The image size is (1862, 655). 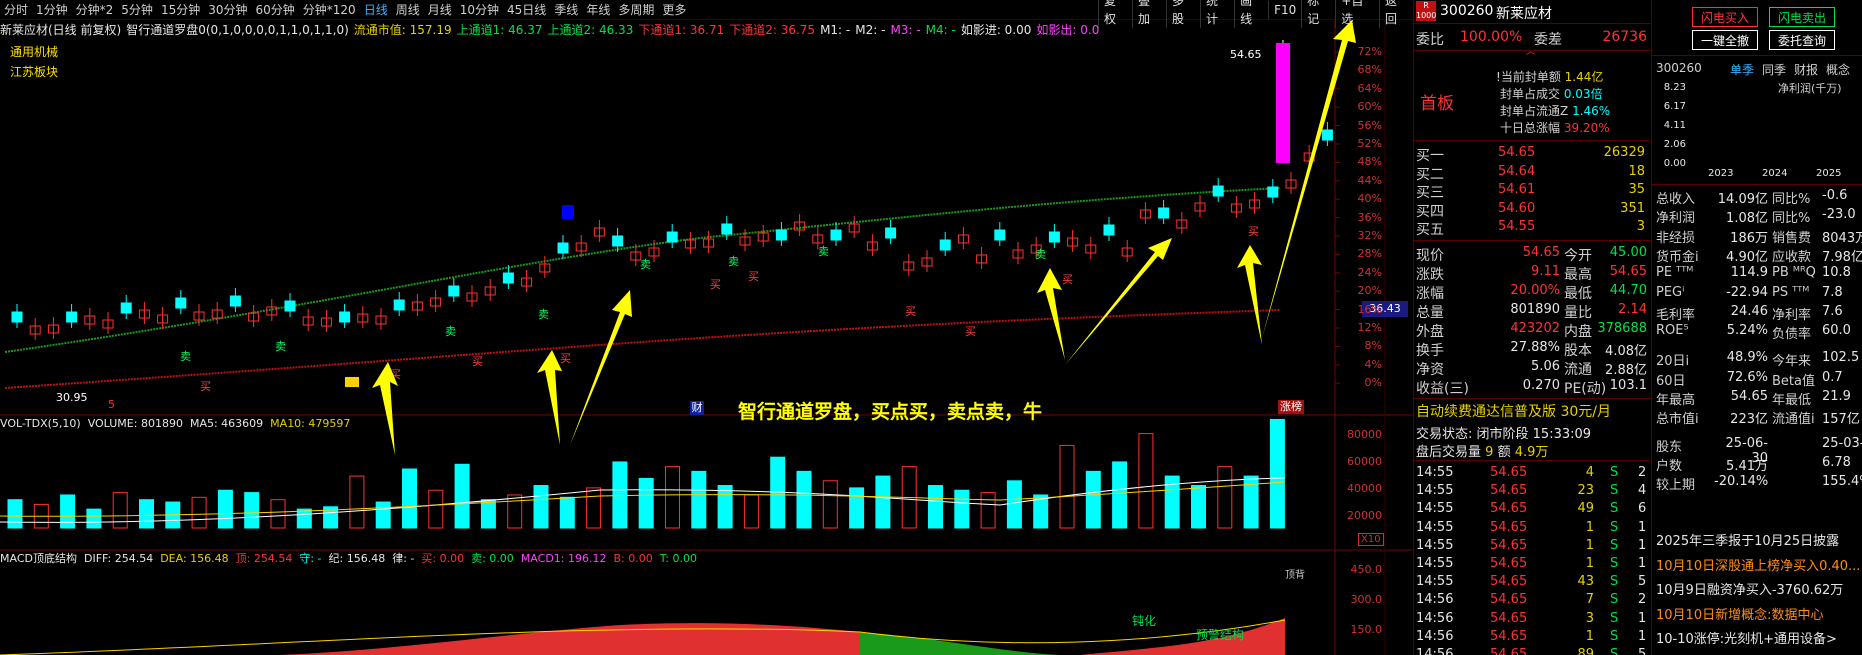 I want to click on cai-marker: 财, so click(x=697, y=408).